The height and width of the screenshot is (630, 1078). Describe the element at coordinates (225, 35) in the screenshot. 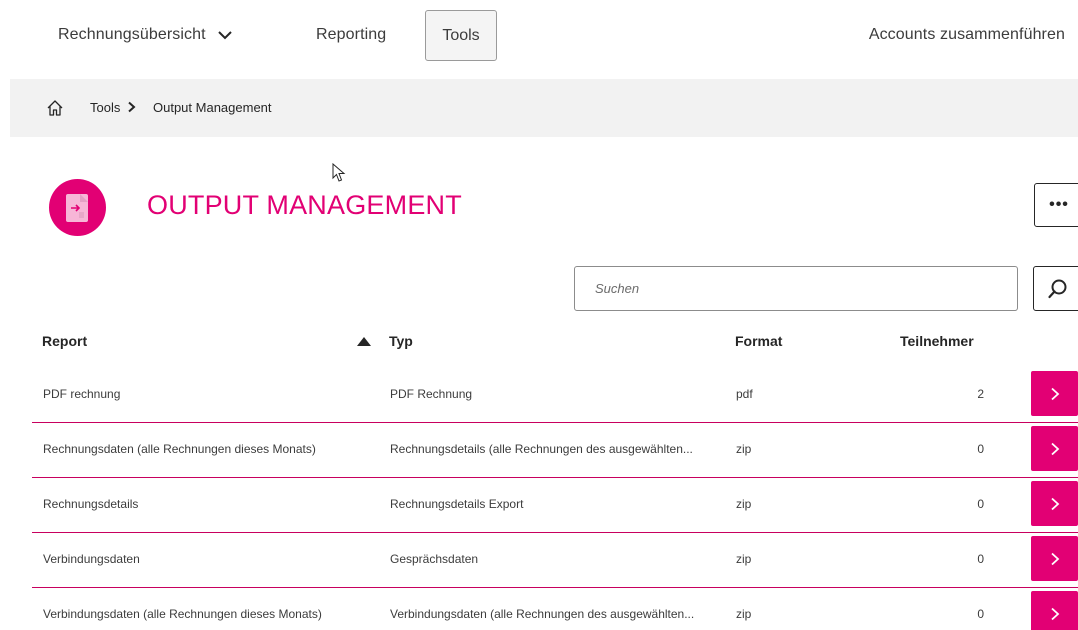

I see `chevron-down-icon` at that location.